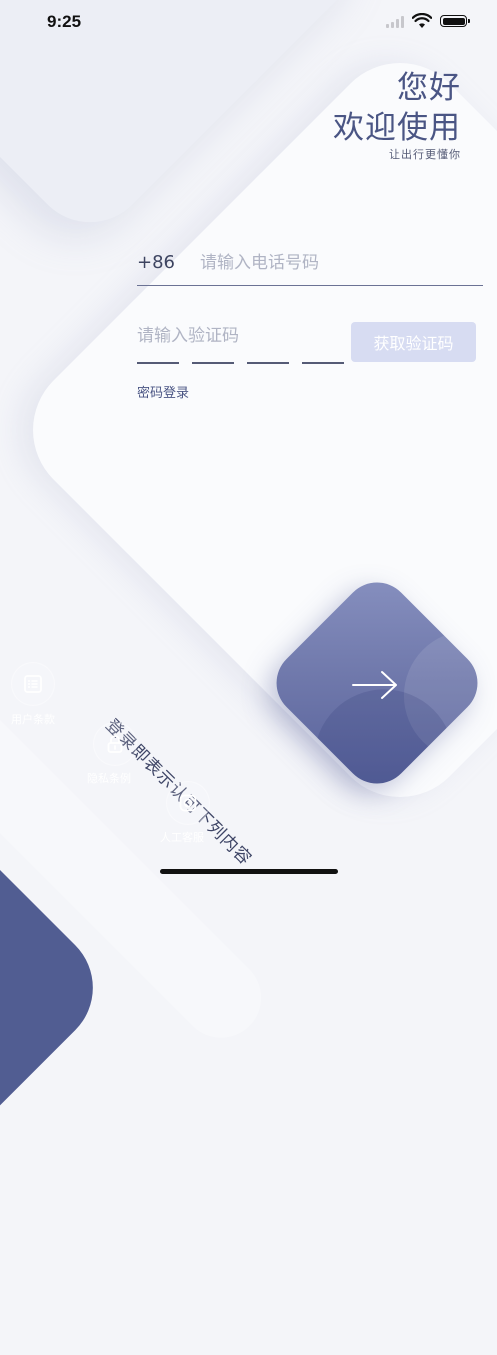  Describe the element at coordinates (340, 263) in the screenshot. I see `phone-input` at that location.